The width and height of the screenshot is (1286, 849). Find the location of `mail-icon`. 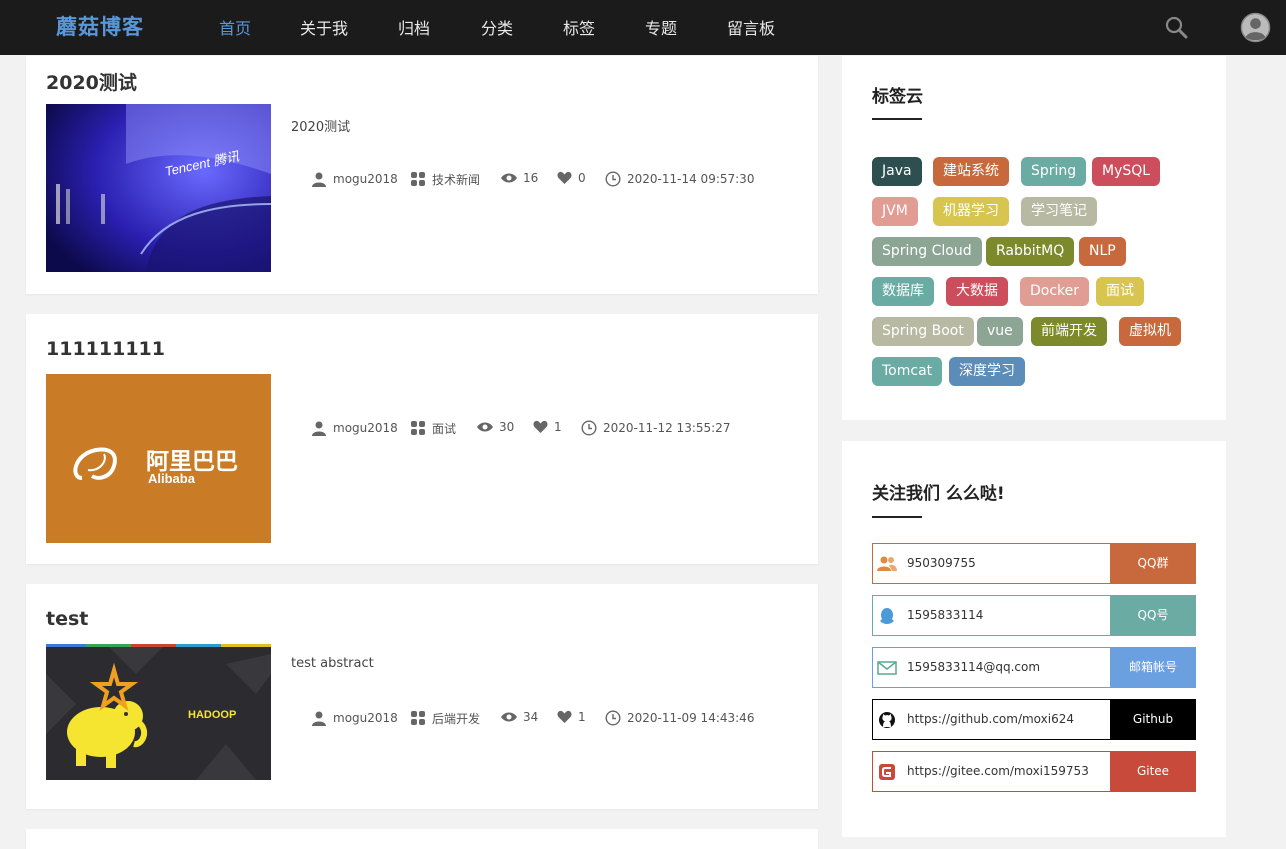

mail-icon is located at coordinates (887, 668).